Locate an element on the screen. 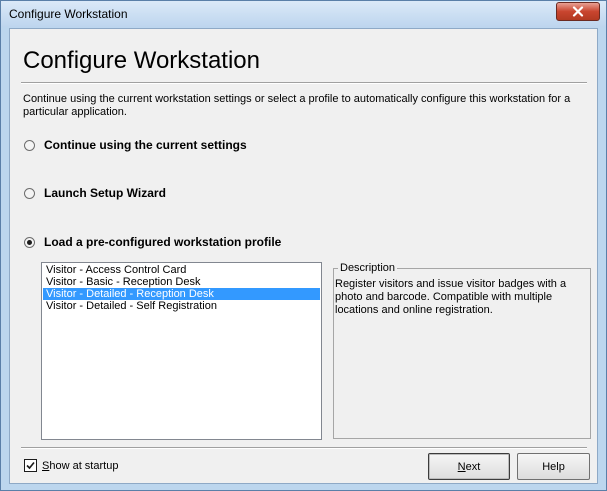 This screenshot has width=607, height=491. description-legend: Description is located at coordinates (368, 268).